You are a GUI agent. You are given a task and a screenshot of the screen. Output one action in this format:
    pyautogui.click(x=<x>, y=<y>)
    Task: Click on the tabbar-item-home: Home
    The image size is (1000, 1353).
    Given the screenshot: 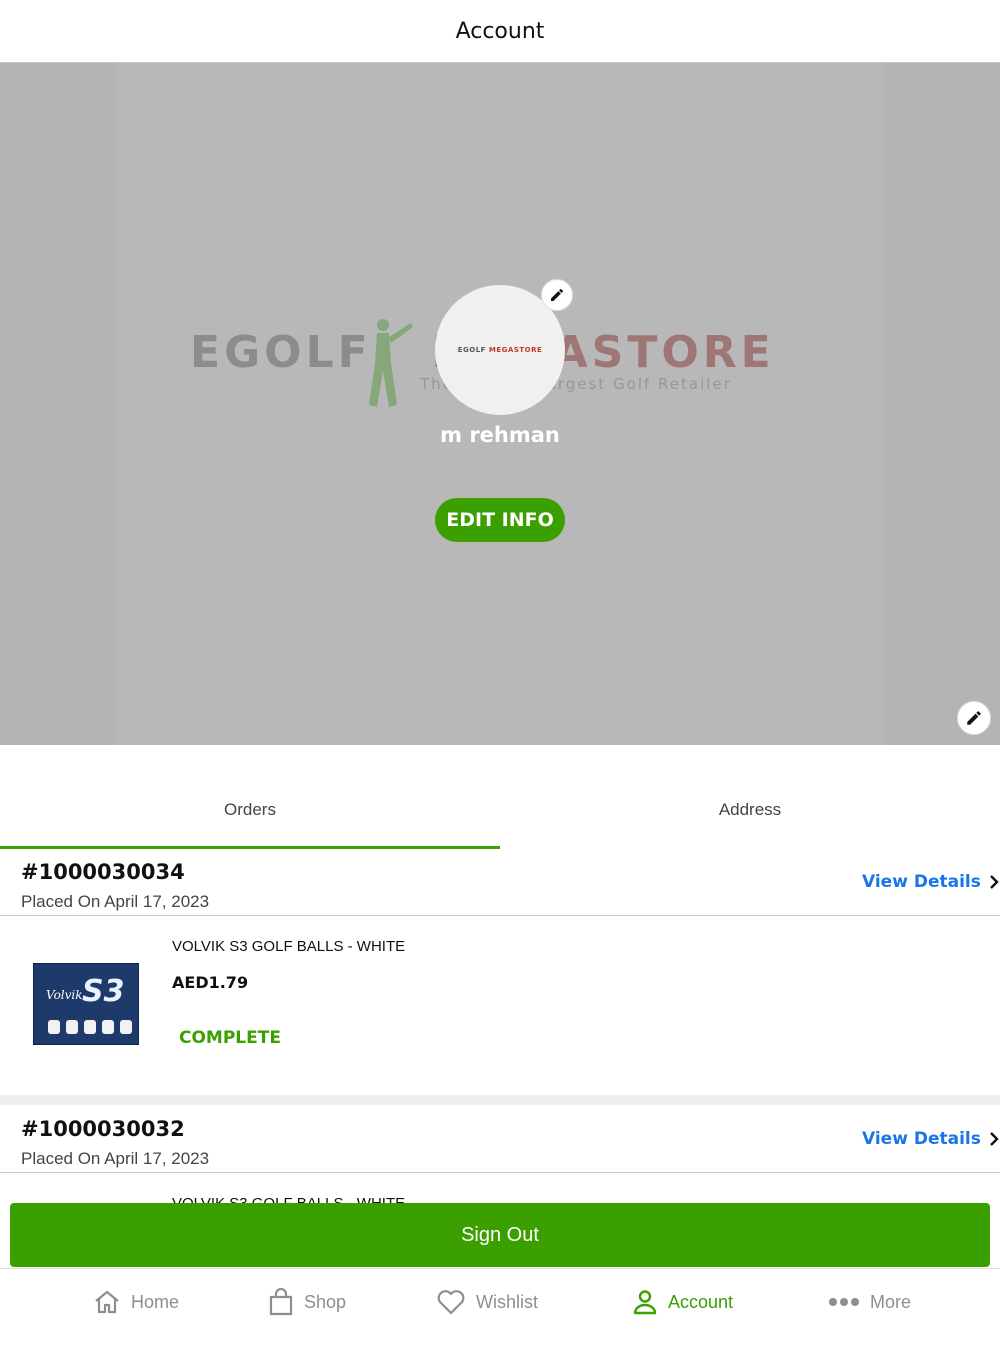 What is the action you would take?
    pyautogui.click(x=136, y=1302)
    